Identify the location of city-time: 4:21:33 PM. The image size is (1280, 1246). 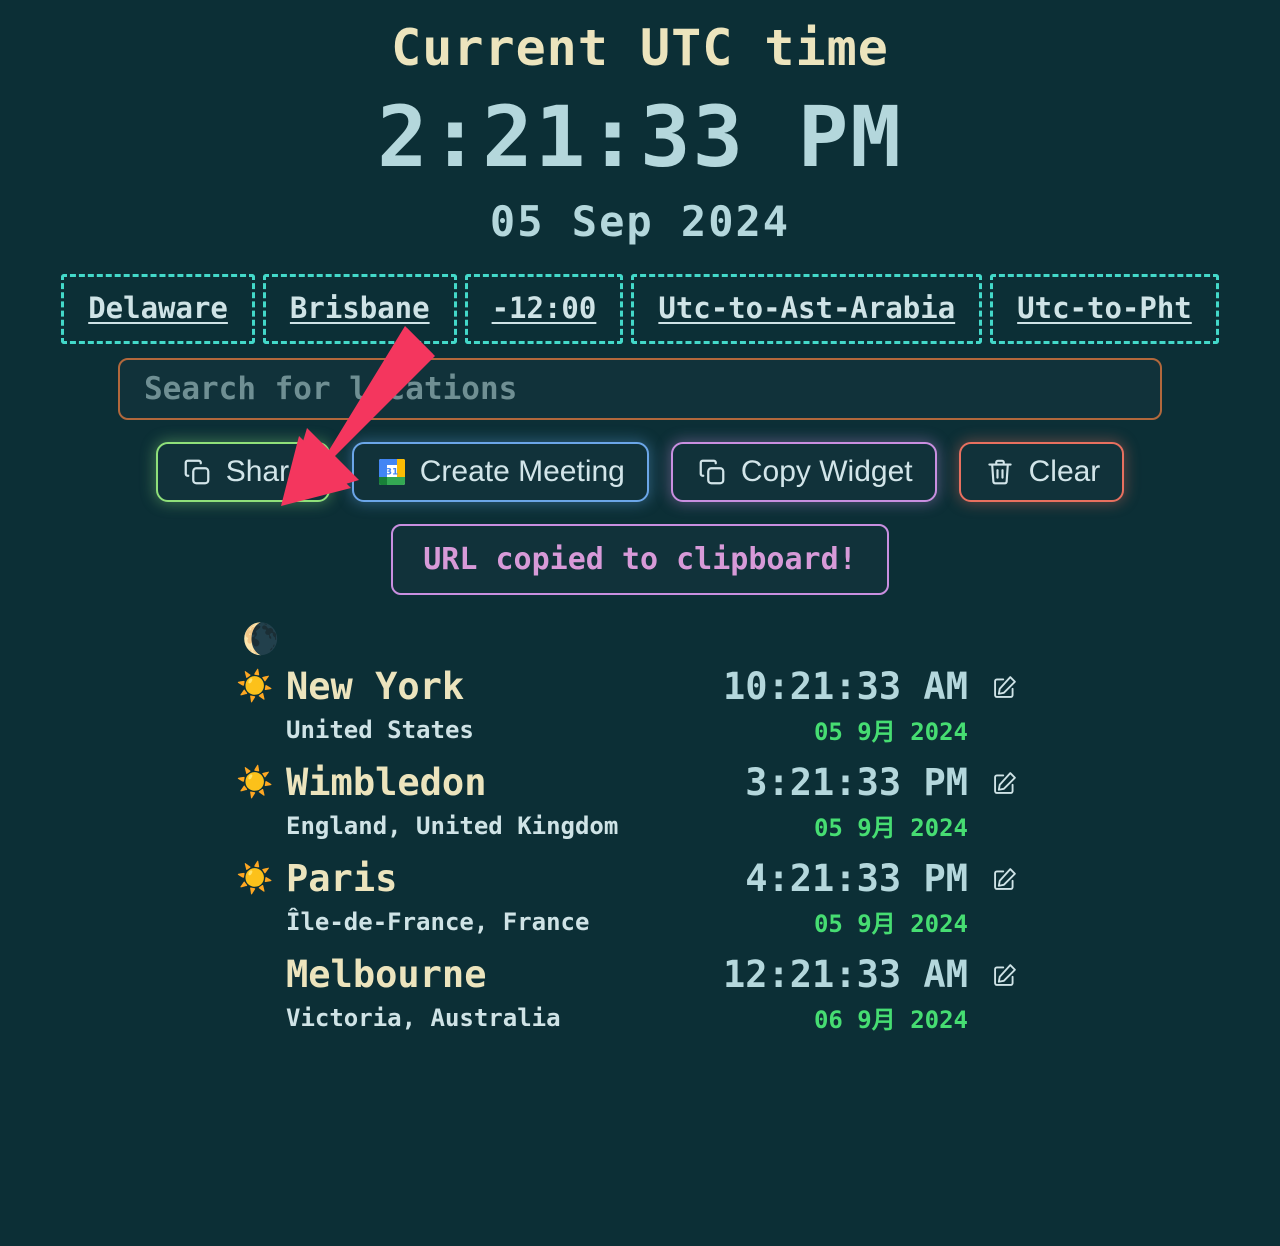
(856, 879).